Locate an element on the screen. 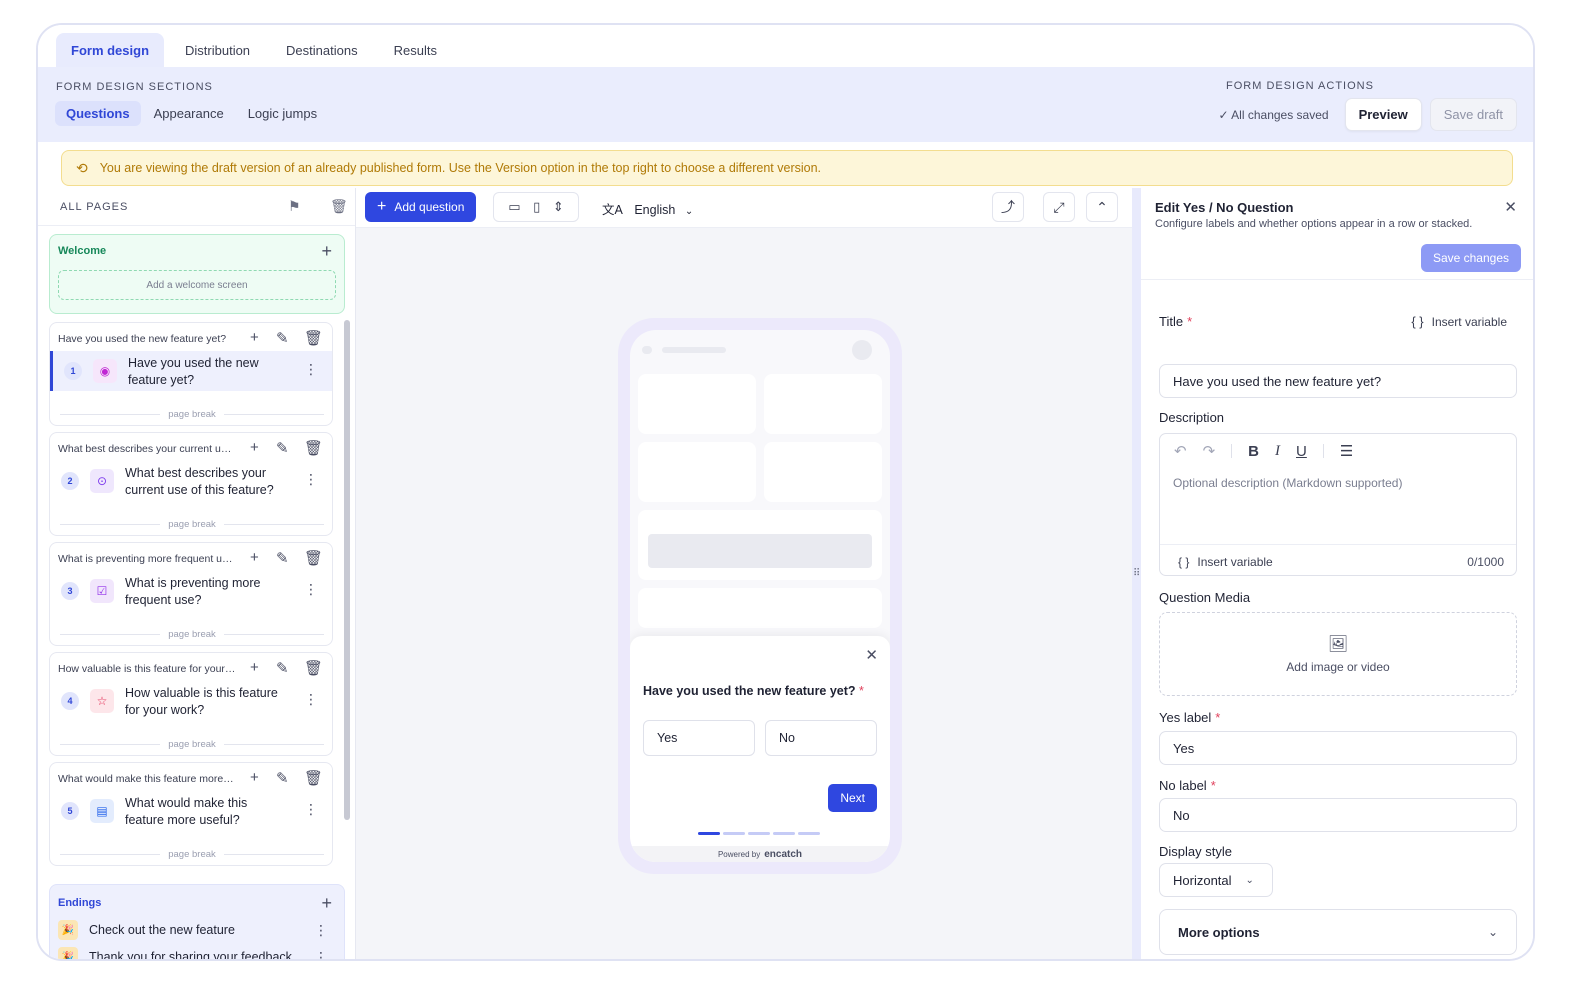 The image size is (1586, 992). add-welcome-screen: Add a welcome screen is located at coordinates (197, 285).